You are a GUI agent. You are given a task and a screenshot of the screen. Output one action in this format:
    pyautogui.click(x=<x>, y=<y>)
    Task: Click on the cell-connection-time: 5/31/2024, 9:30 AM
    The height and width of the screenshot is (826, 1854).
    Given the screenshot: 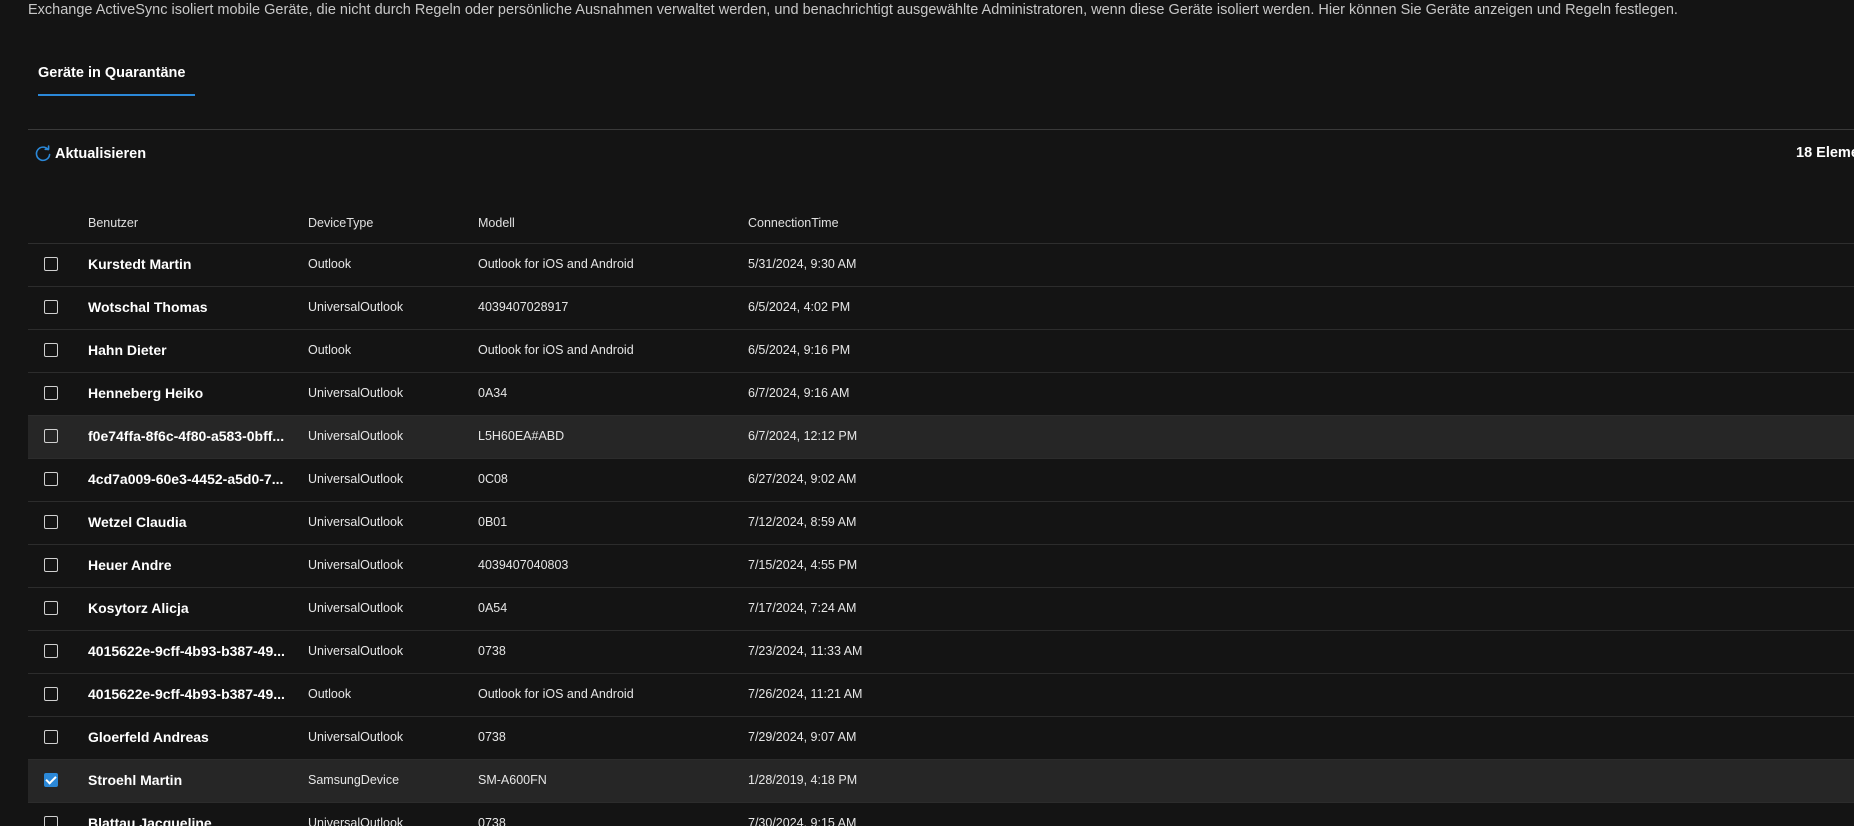 What is the action you would take?
    pyautogui.click(x=802, y=264)
    